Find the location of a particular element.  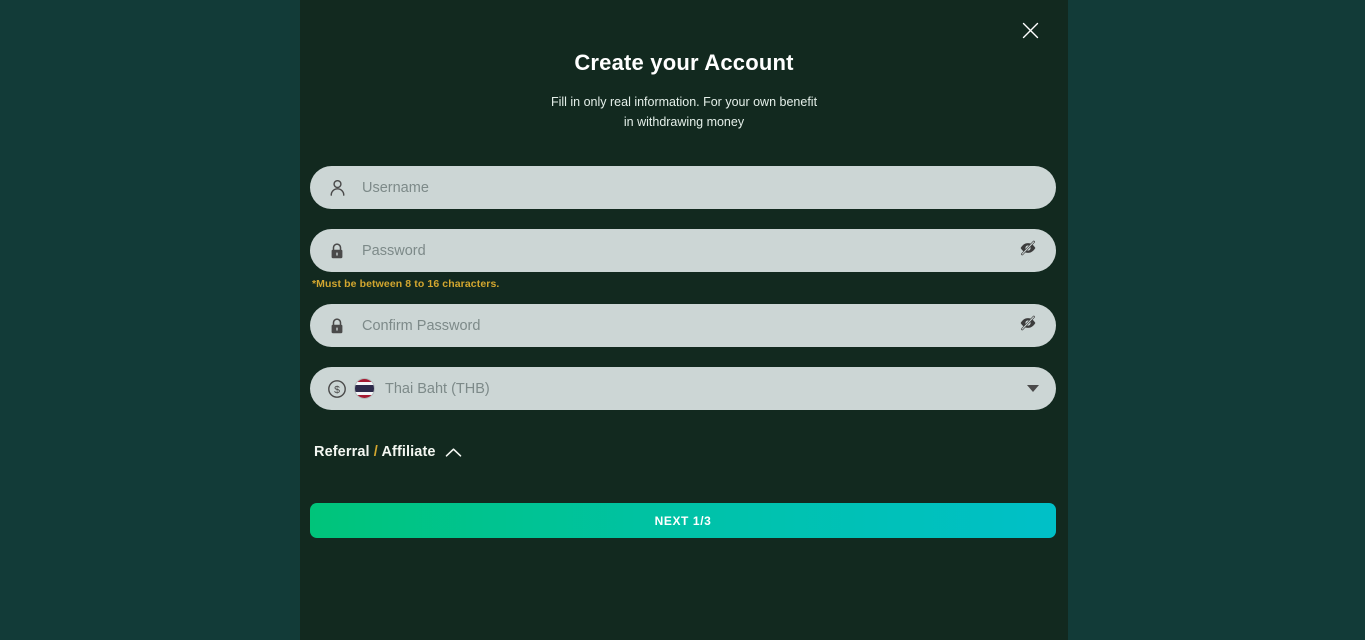

page-title: Create your Account is located at coordinates (684, 62).